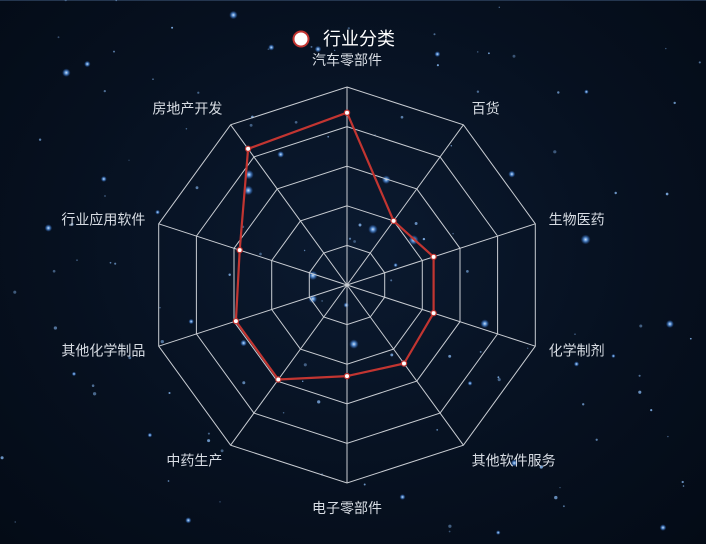  I want to click on legend-label: 行业分类, so click(359, 39).